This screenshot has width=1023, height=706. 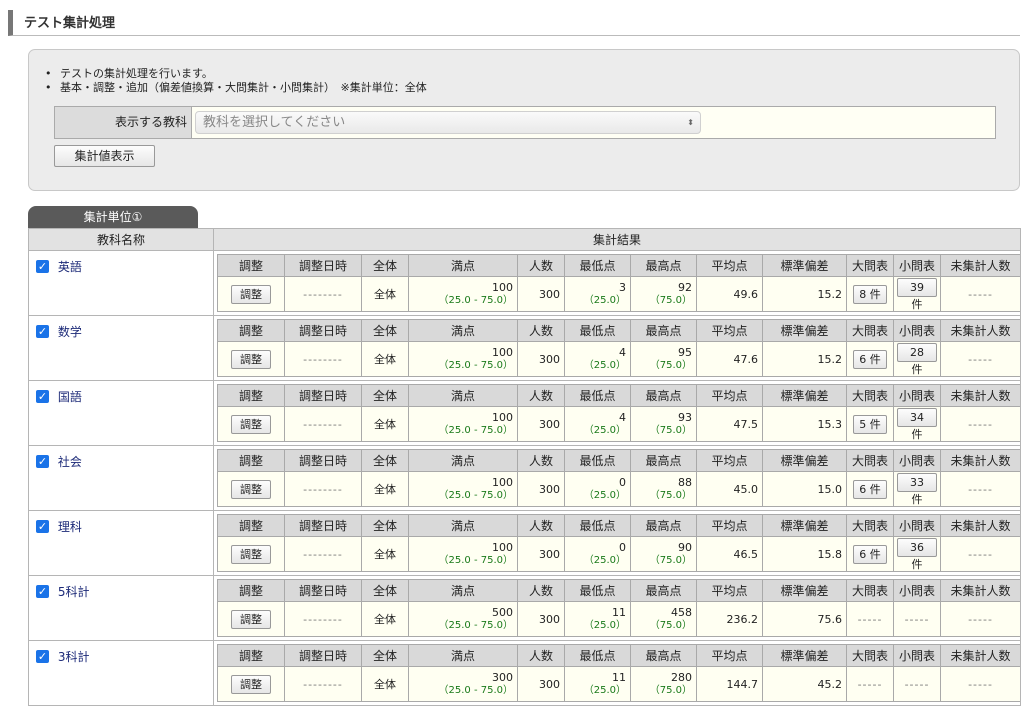 What do you see at coordinates (804, 590) in the screenshot?
I see `header-std-dev: 標準偏差` at bounding box center [804, 590].